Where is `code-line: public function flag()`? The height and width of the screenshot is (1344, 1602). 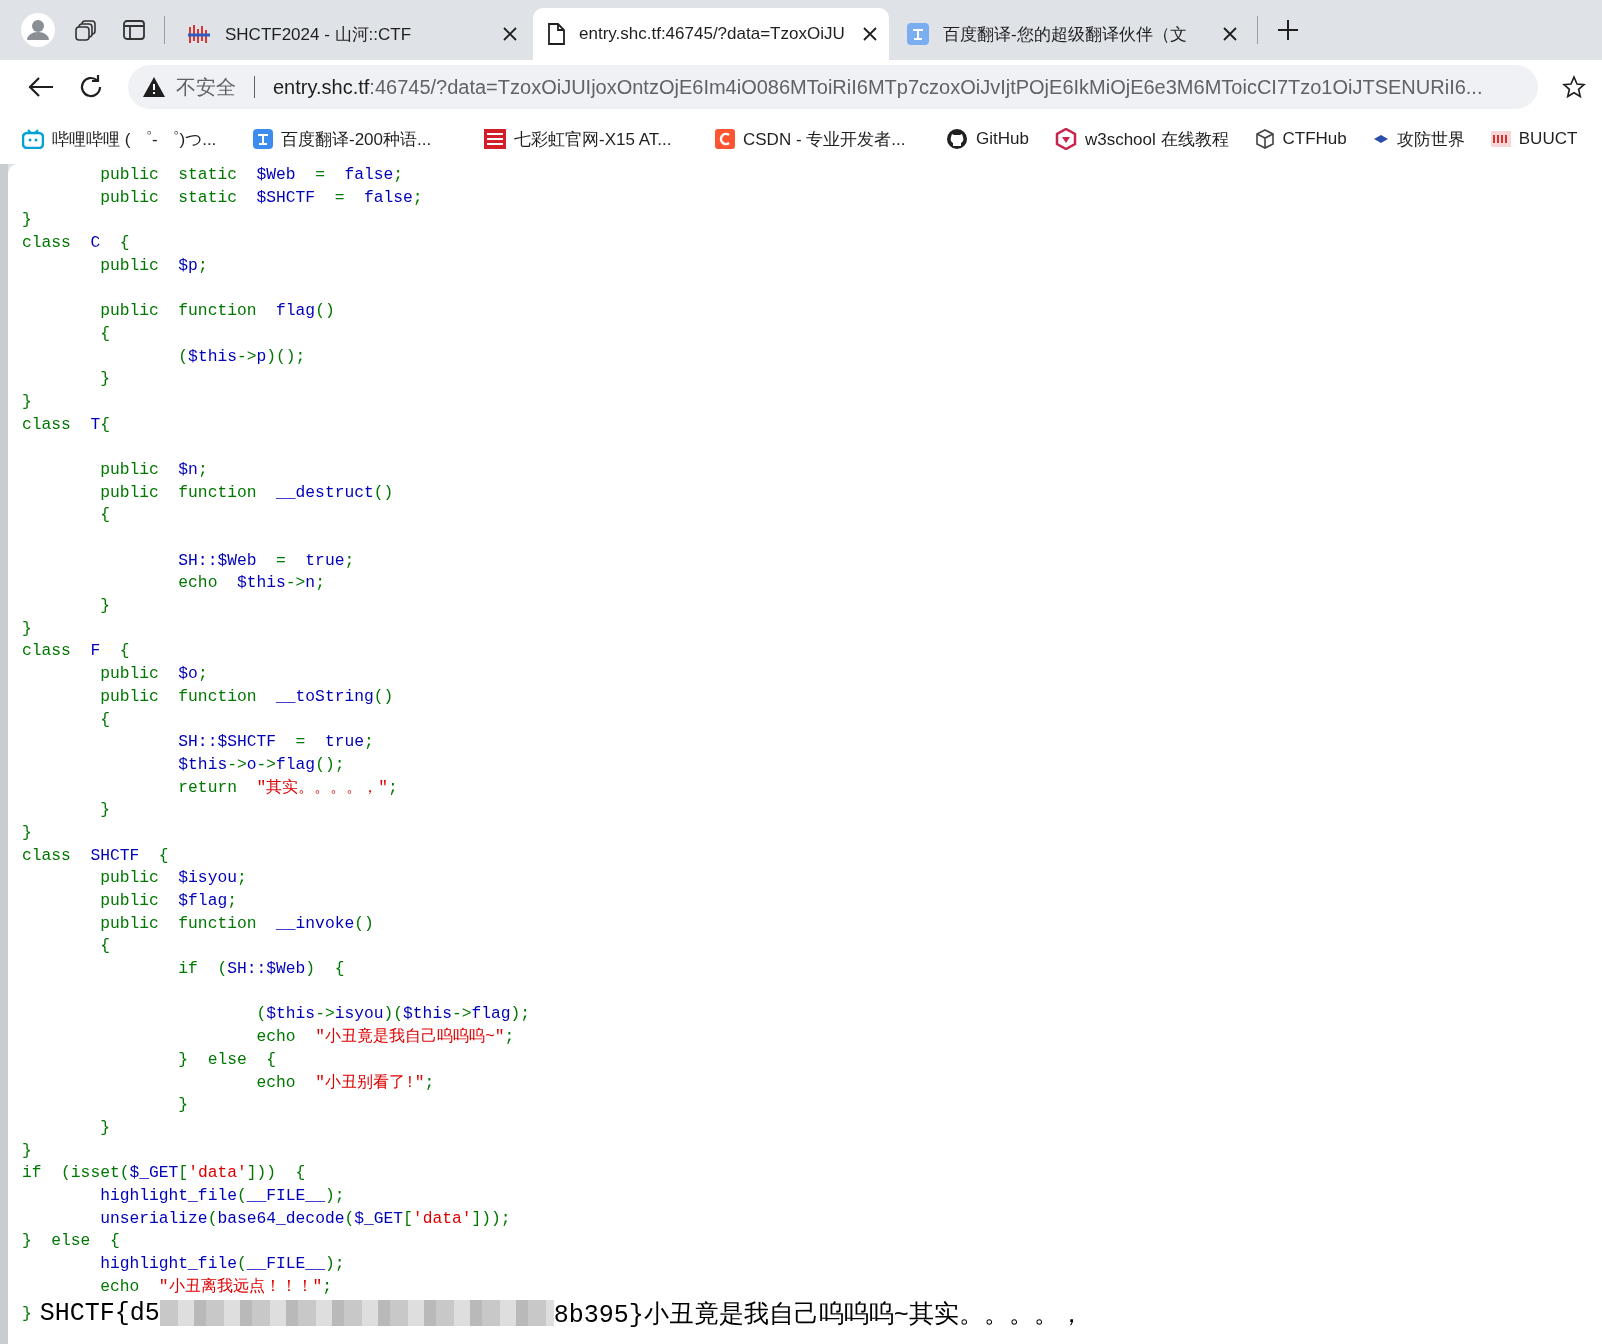 code-line: public function flag() is located at coordinates (217, 311).